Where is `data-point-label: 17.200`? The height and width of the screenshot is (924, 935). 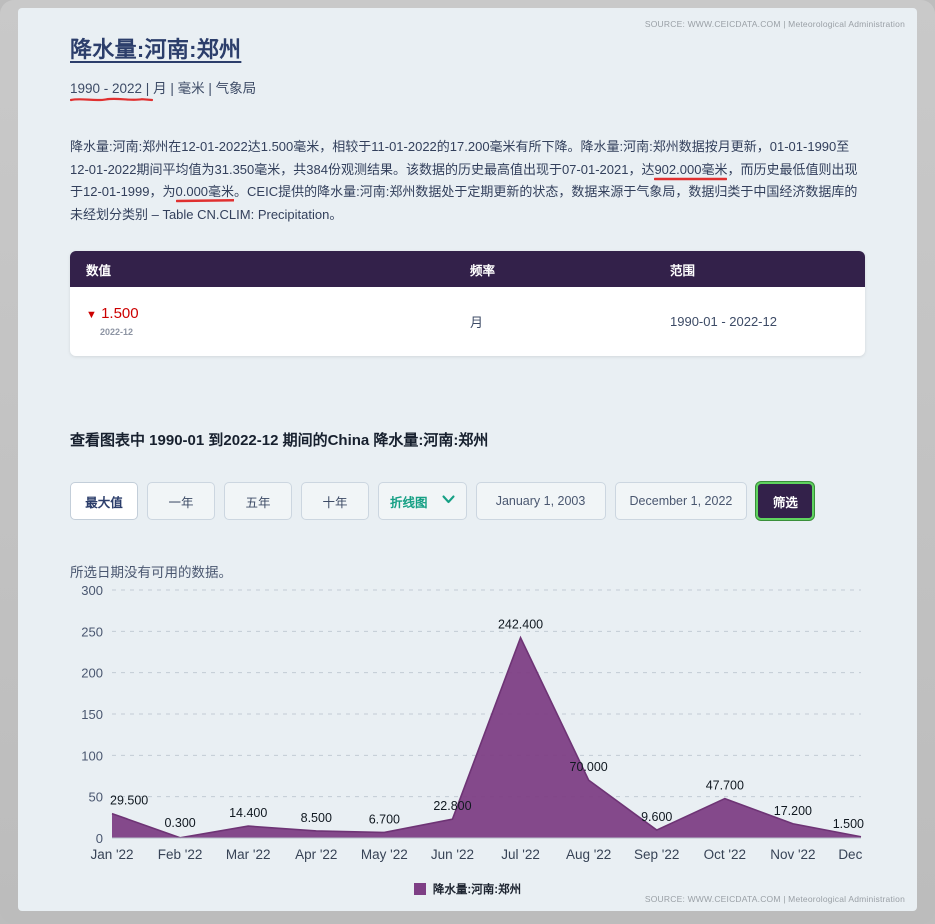
data-point-label: 17.200 is located at coordinates (793, 811).